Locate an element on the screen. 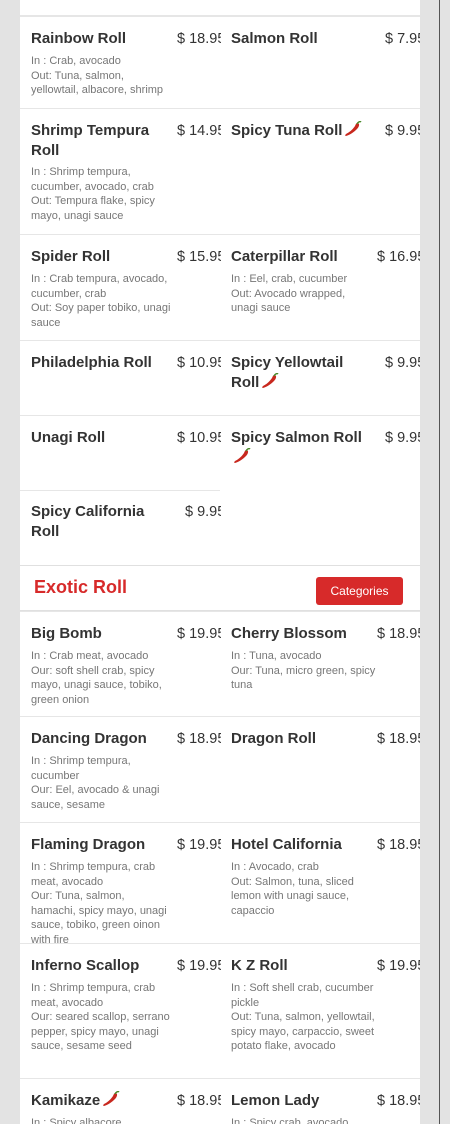 This screenshot has height=1124, width=450. item-name: Cherry Blossom is located at coordinates (302, 634).